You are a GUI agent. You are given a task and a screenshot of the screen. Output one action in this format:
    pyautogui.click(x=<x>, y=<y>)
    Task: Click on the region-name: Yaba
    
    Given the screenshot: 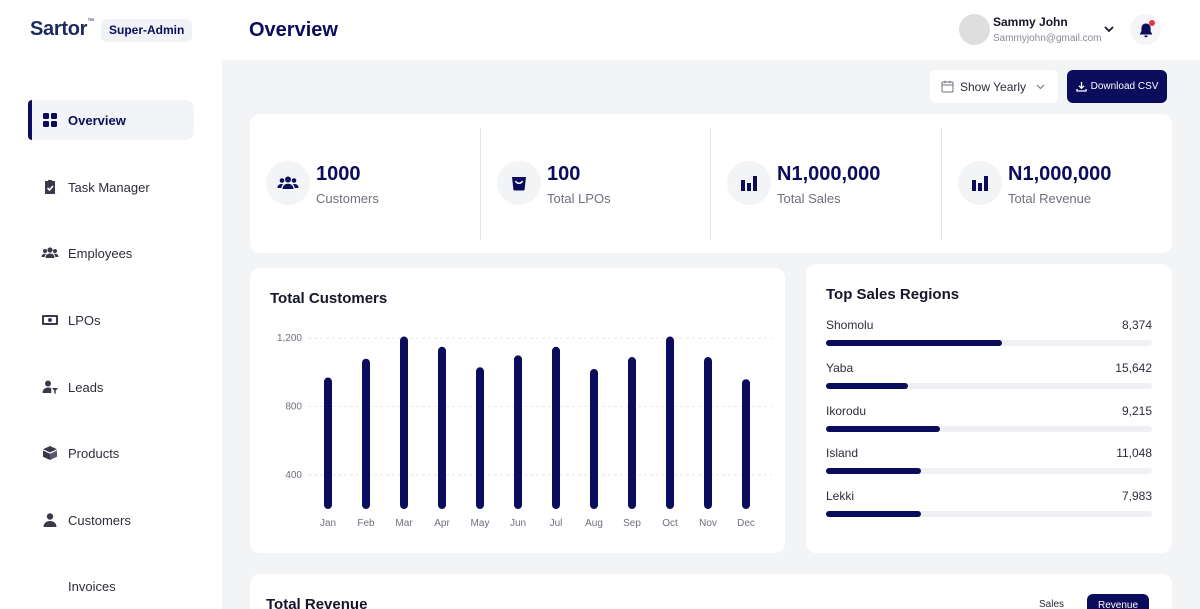 What is the action you would take?
    pyautogui.click(x=840, y=368)
    